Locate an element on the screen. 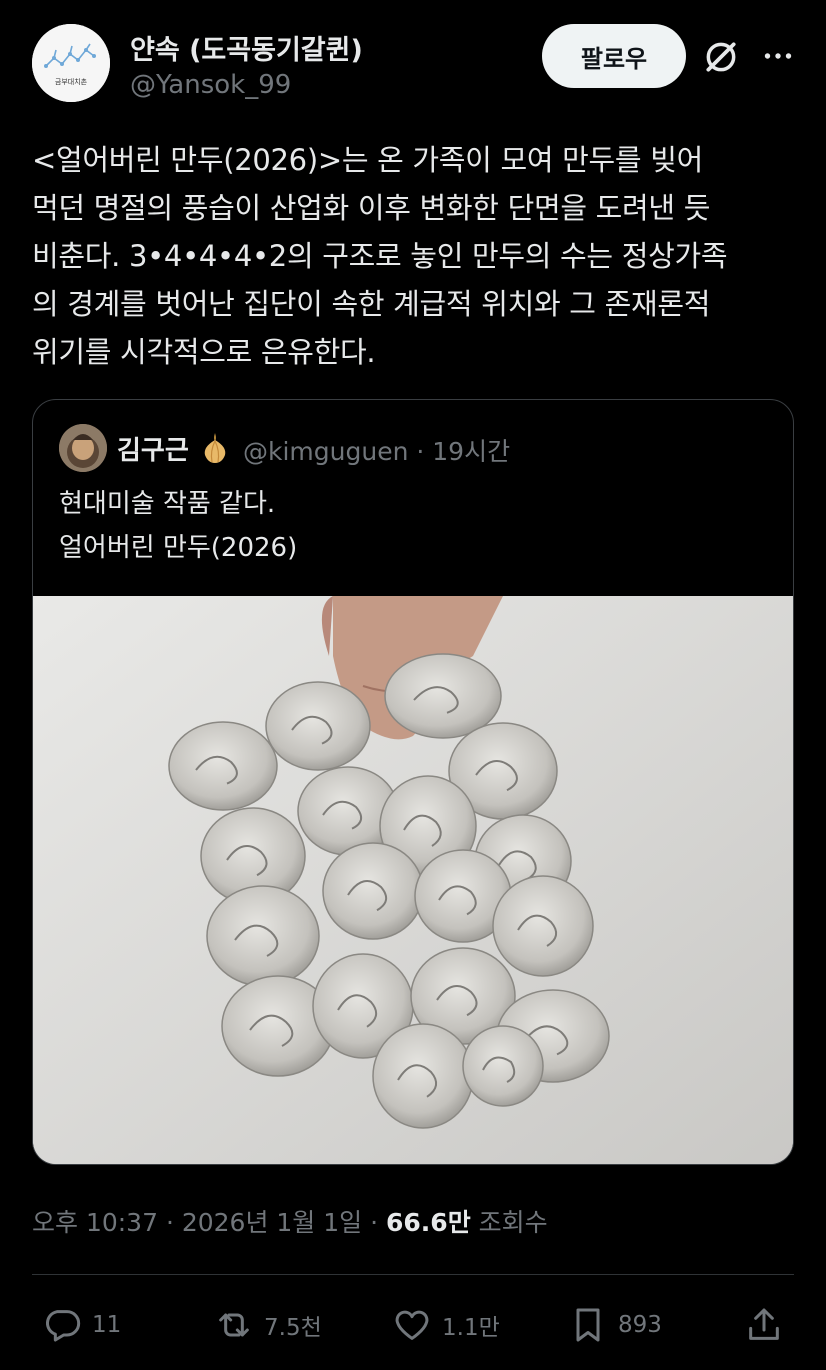  avatar-caption: 금부대치촌 is located at coordinates (71, 81).